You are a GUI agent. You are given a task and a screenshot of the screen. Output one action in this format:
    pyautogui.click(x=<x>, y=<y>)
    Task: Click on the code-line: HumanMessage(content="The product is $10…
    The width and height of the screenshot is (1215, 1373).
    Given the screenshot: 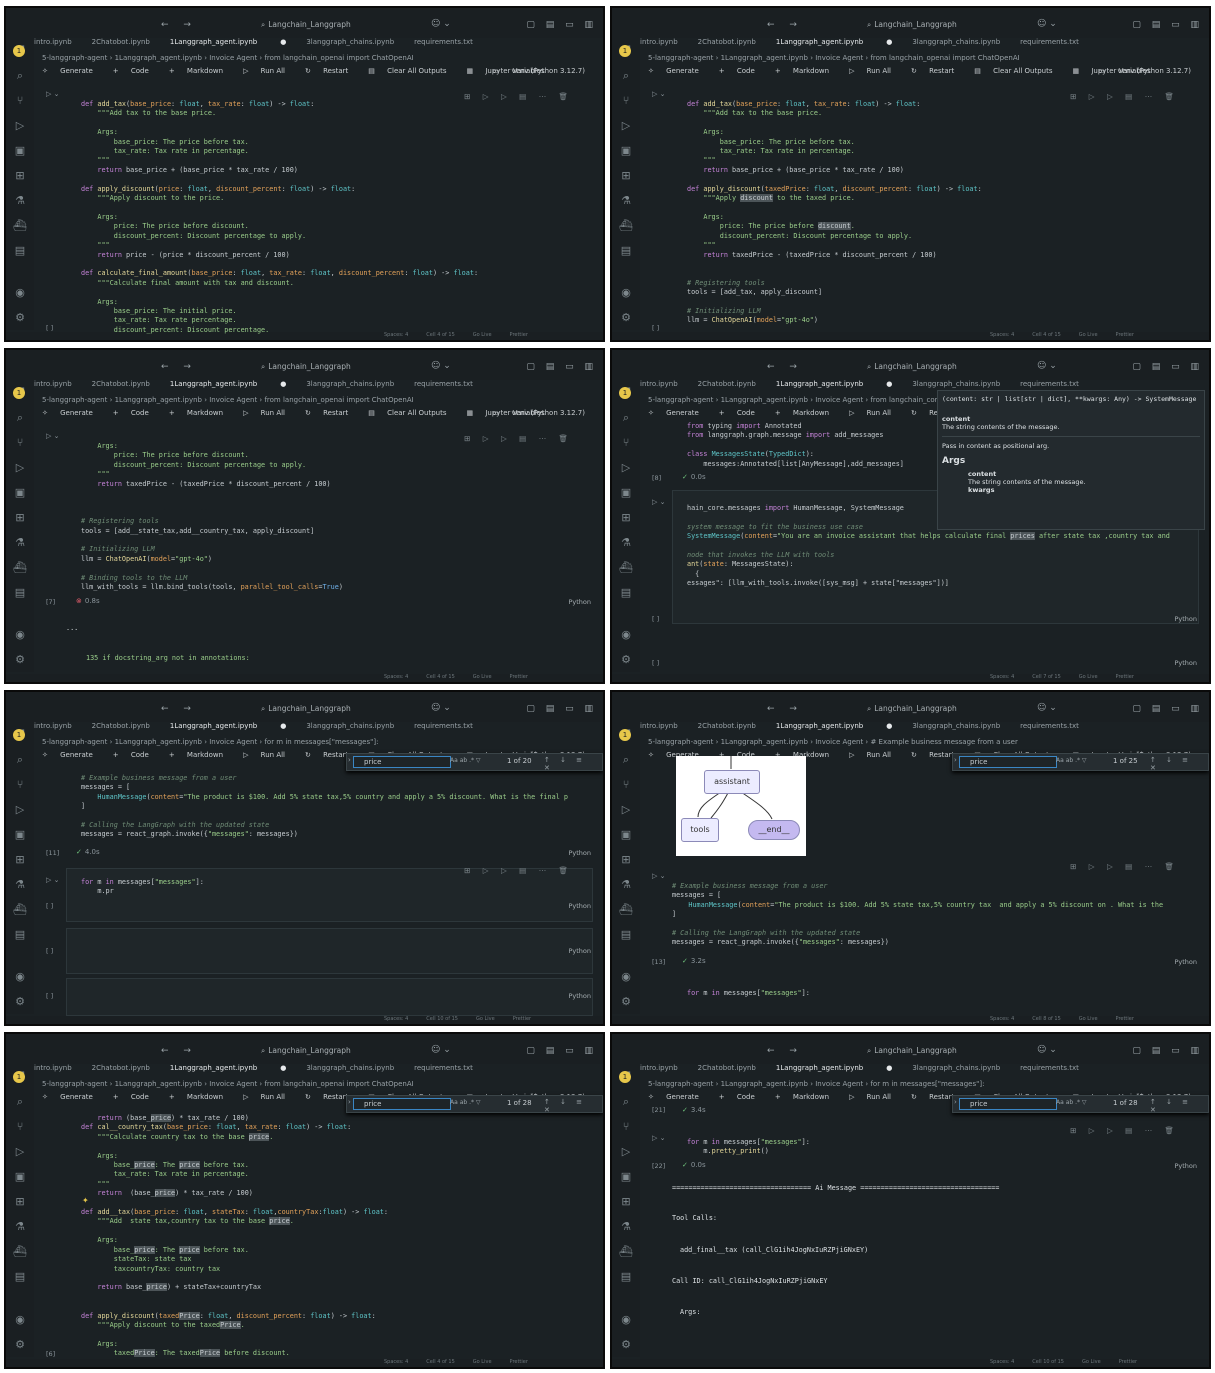 What is the action you would take?
    pyautogui.click(x=338, y=797)
    